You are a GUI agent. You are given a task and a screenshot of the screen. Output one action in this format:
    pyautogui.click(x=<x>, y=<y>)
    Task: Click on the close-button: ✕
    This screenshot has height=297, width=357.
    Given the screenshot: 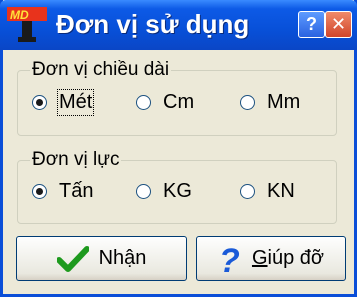 What is the action you would take?
    pyautogui.click(x=338, y=24)
    